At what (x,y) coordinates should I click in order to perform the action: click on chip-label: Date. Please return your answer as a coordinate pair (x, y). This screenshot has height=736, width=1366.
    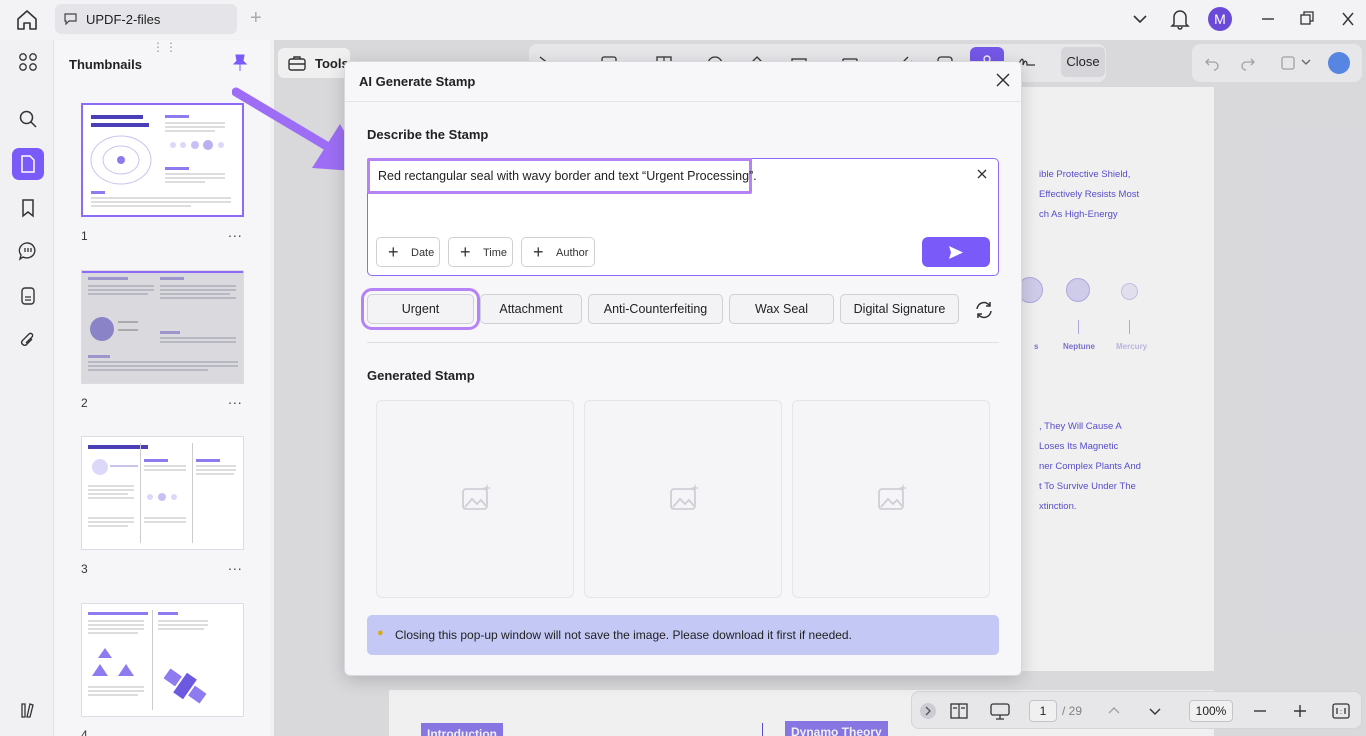
    Looking at the image, I should click on (423, 253).